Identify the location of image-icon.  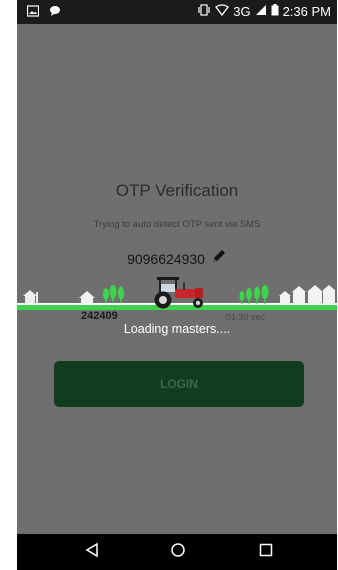
(33, 12).